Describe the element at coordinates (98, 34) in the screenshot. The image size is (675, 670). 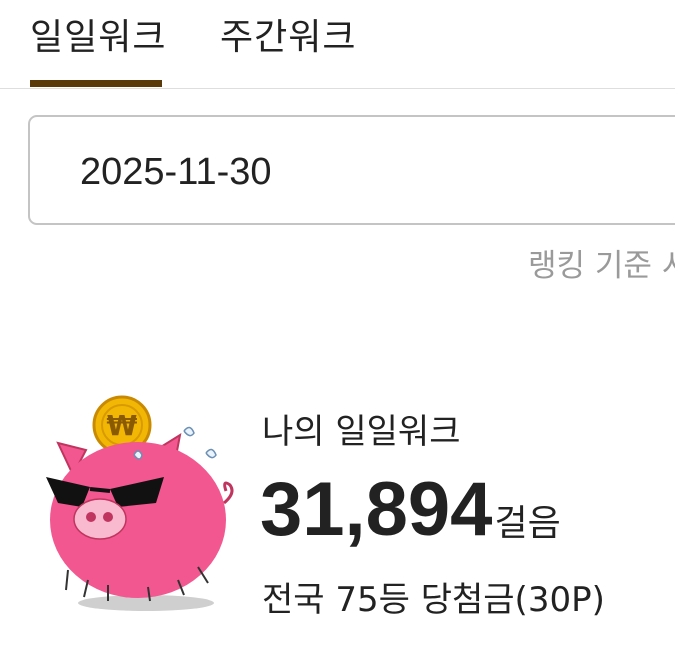
I see `tab-daily-walk: 일일워크` at that location.